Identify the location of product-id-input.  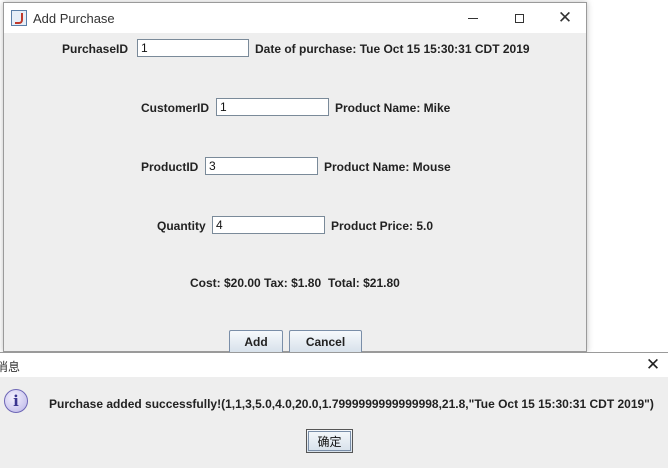
(261, 166).